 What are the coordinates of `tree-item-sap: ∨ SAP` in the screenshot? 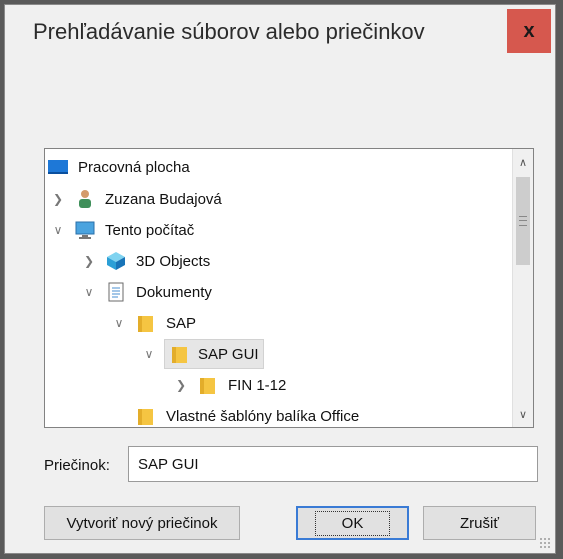 It's located at (155, 323).